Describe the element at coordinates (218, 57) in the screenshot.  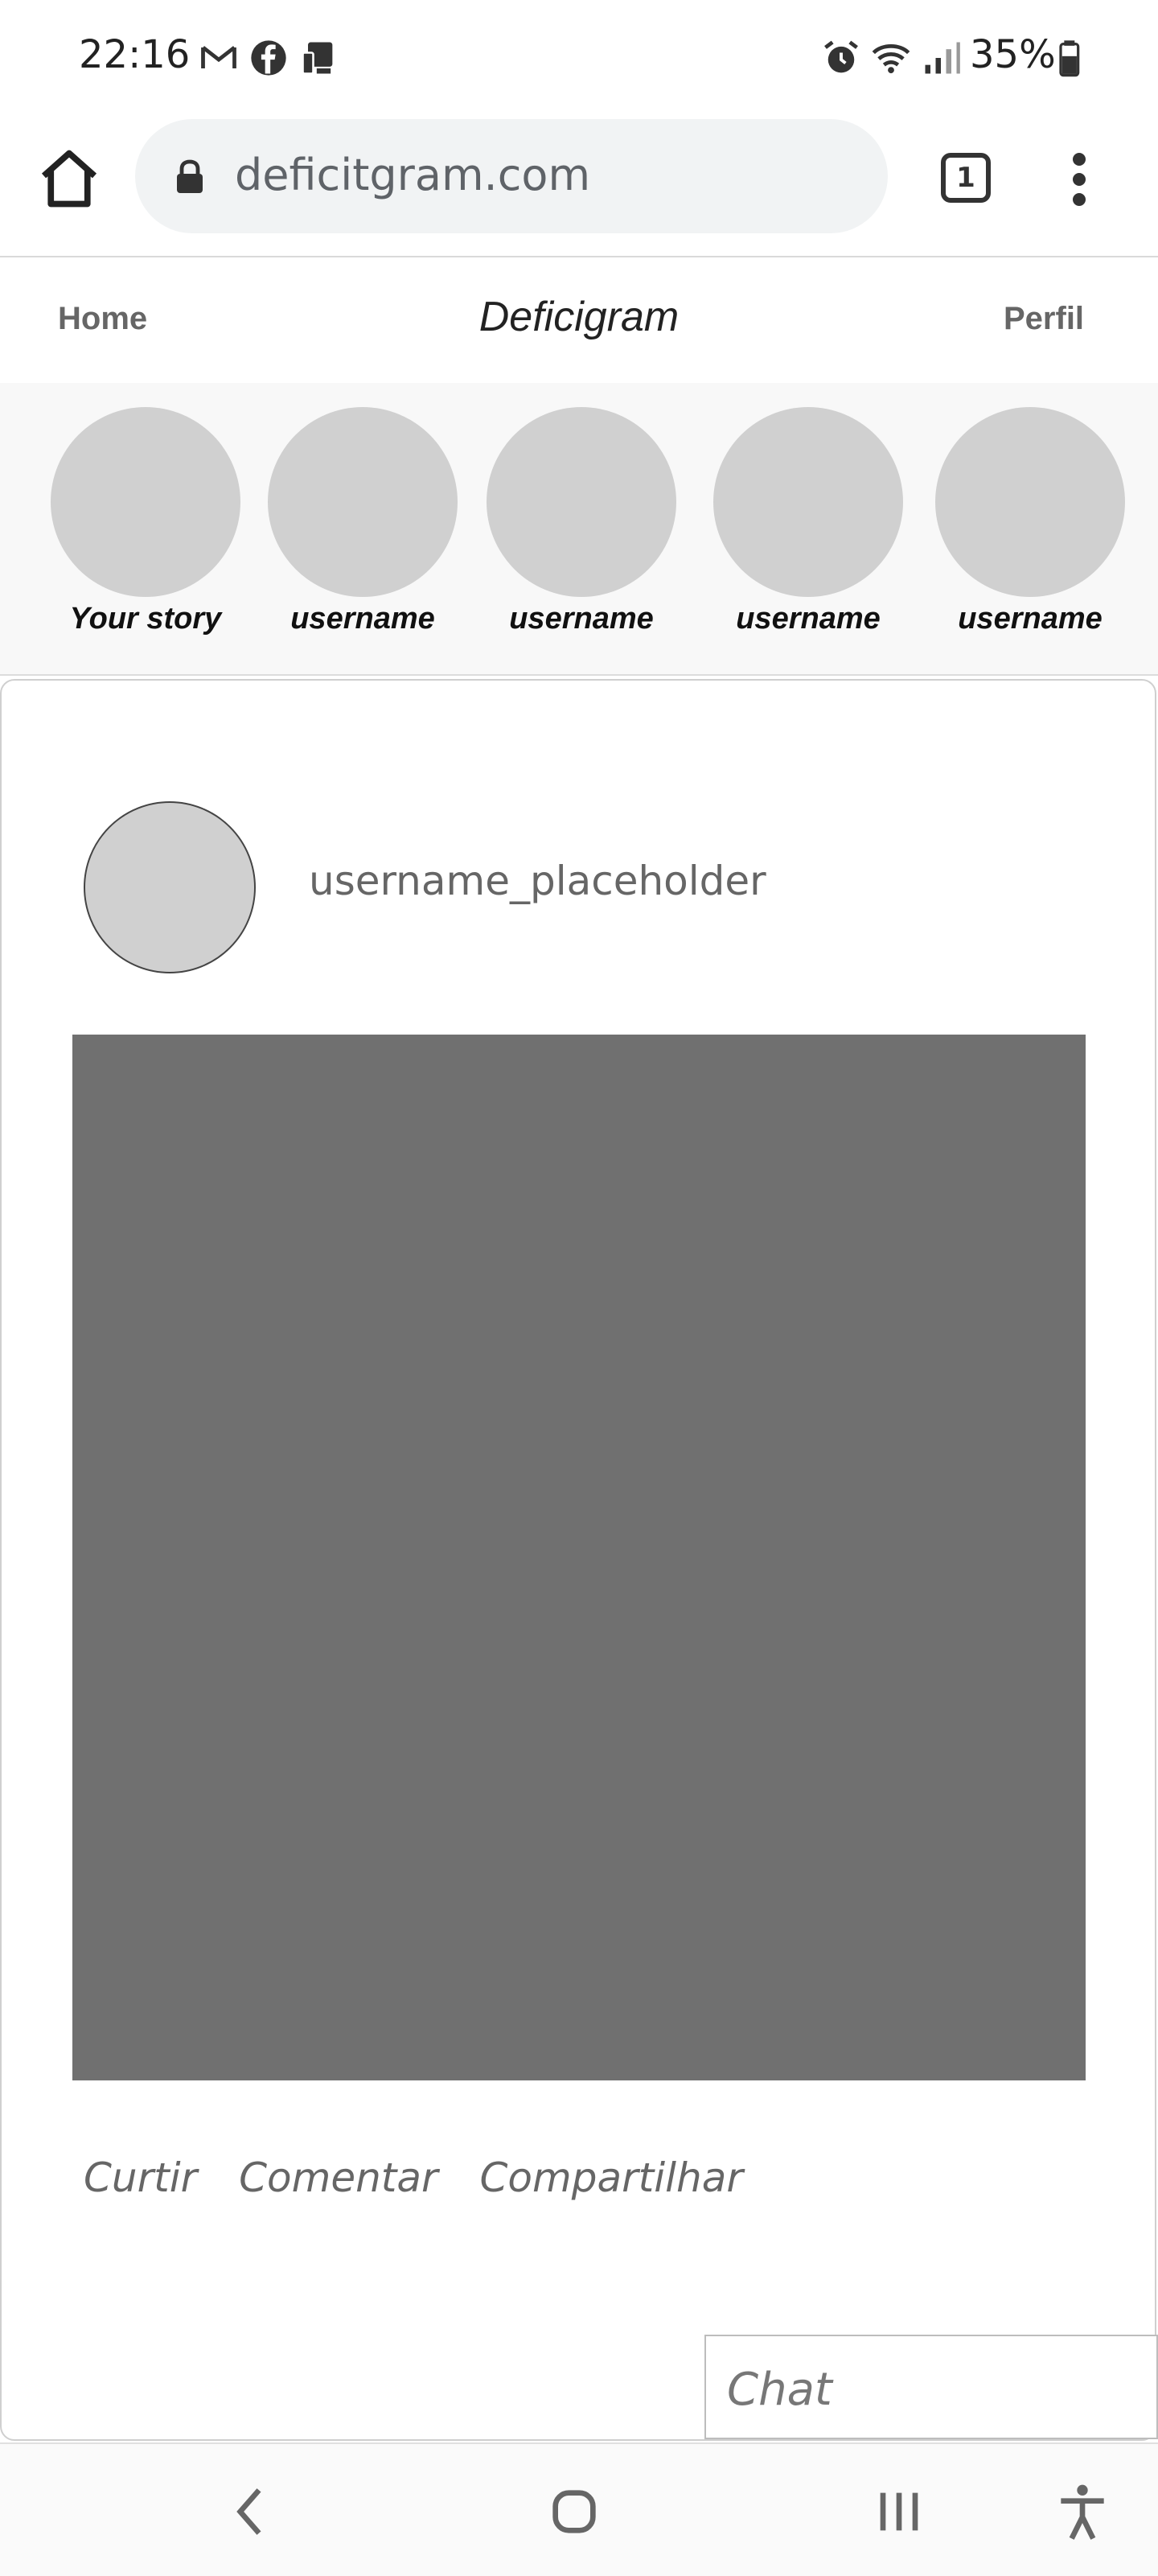
I see `gmail-icon` at that location.